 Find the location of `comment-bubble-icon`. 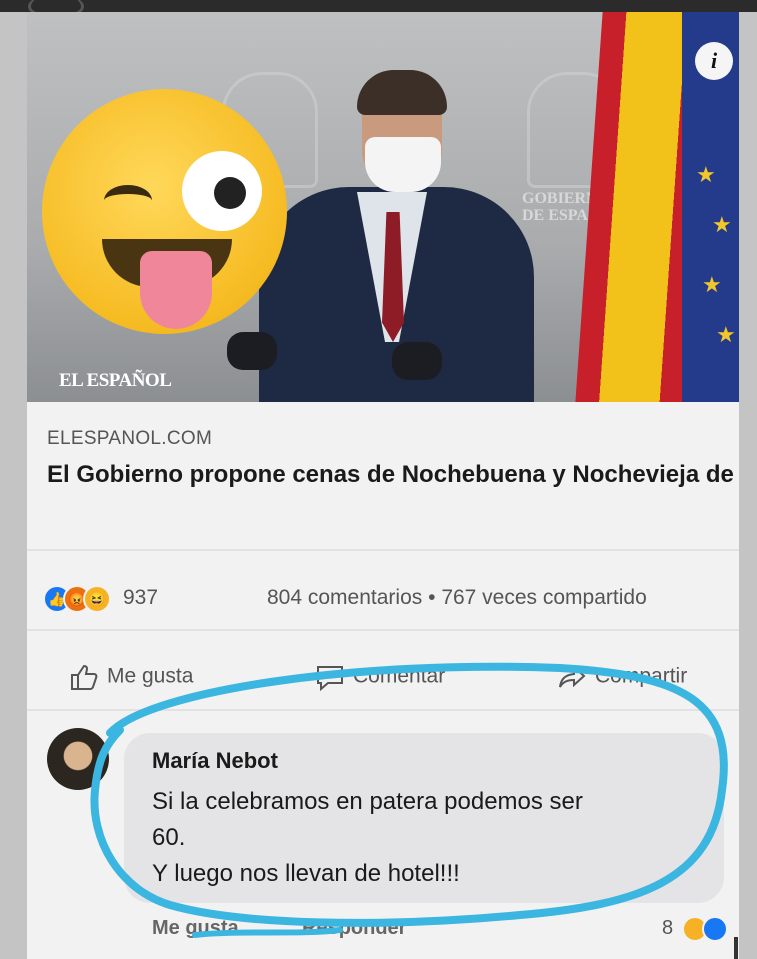

comment-bubble-icon is located at coordinates (330, 678).